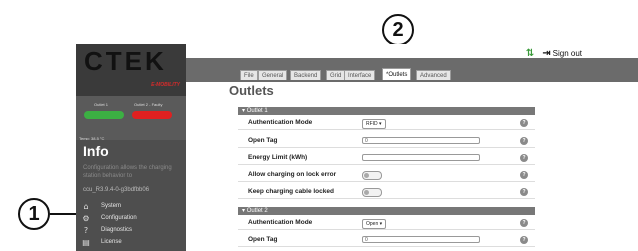 The width and height of the screenshot is (638, 251). Describe the element at coordinates (255, 111) in the screenshot. I see `outlet-1-section-title: ▾ Outlet 1` at that location.